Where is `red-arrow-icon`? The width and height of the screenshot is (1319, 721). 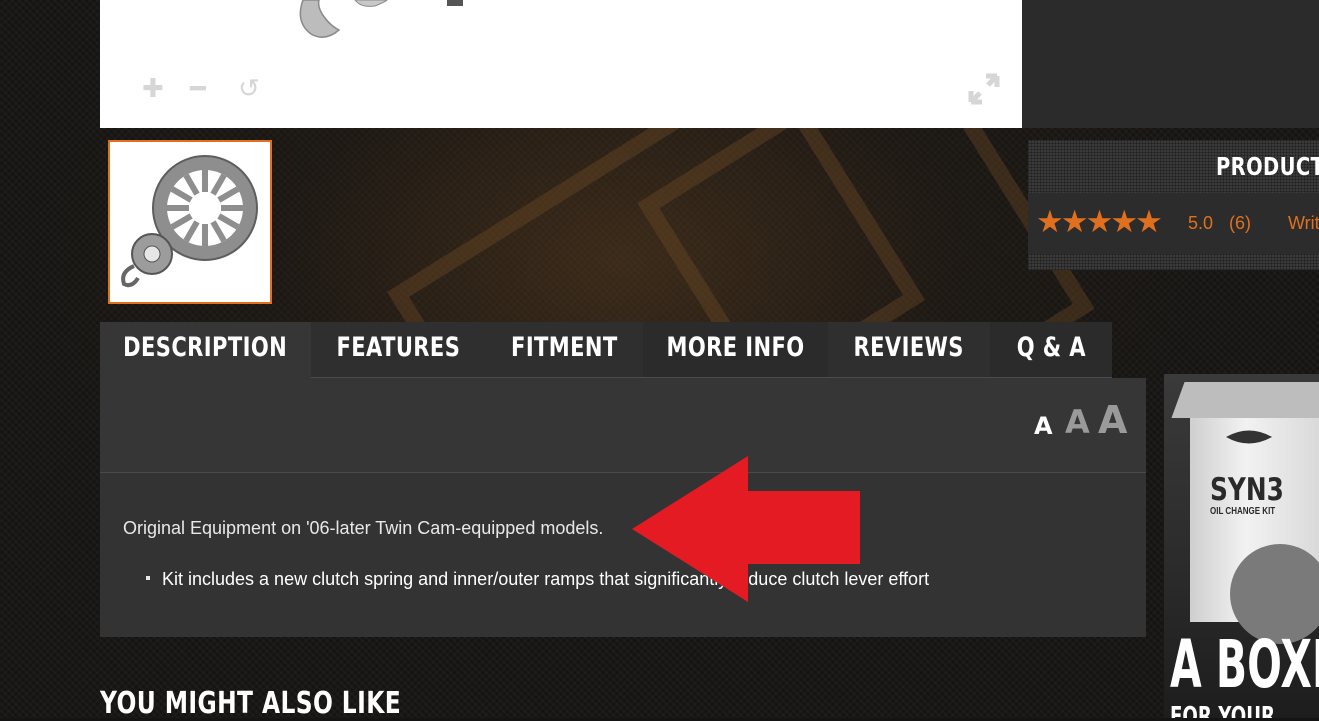
red-arrow-icon is located at coordinates (746, 529).